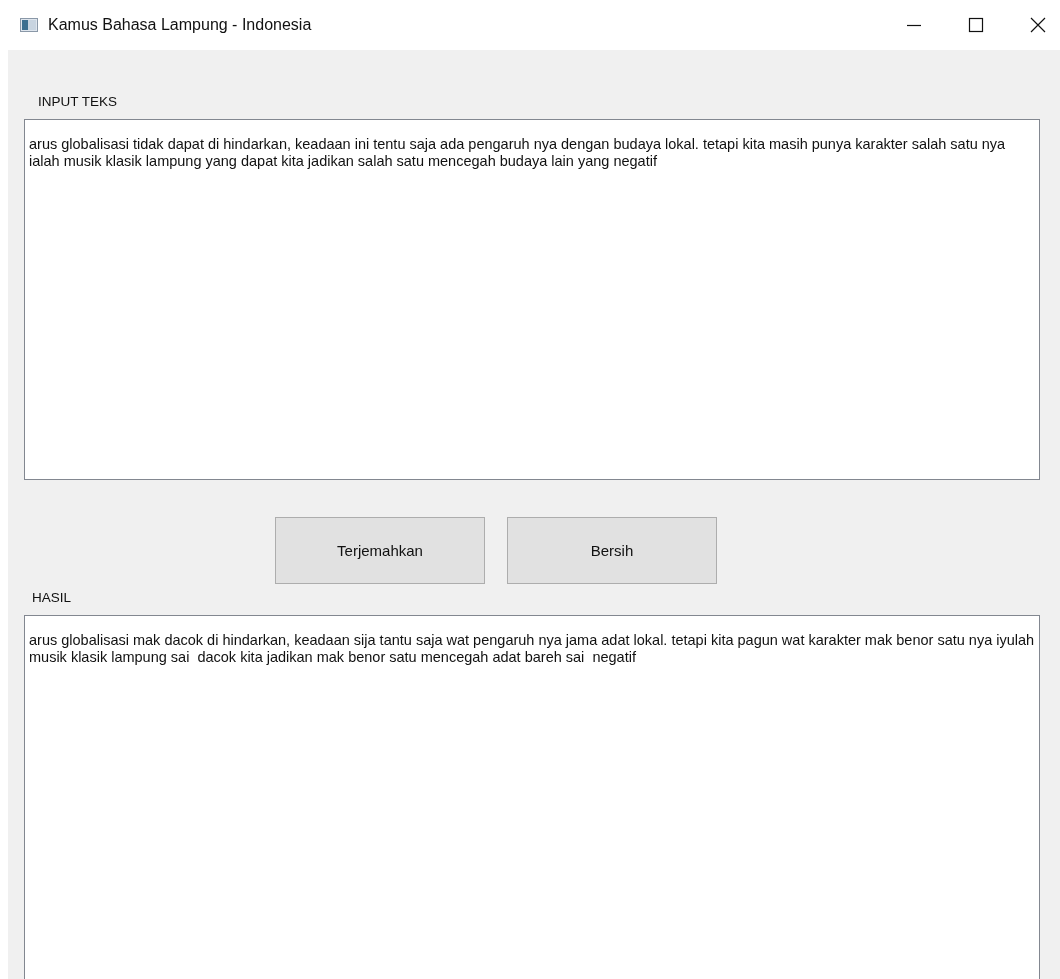  What do you see at coordinates (1038, 25) in the screenshot?
I see `close-icon` at bounding box center [1038, 25].